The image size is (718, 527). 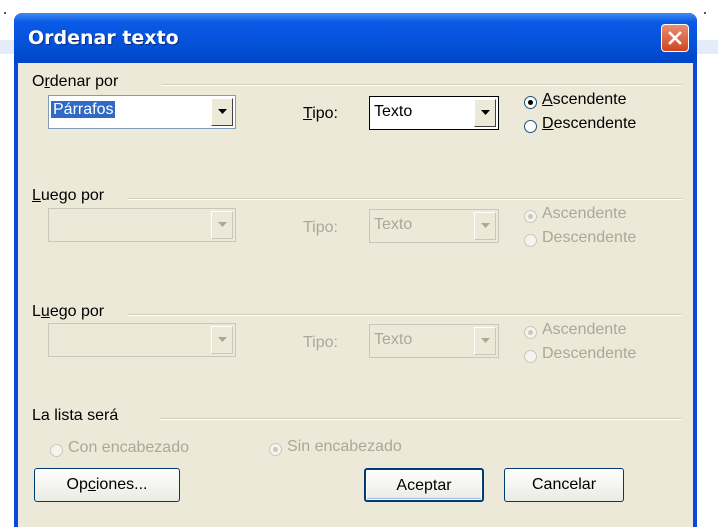 I want to click on sort-by-label: Ordenar por, so click(x=75, y=81).